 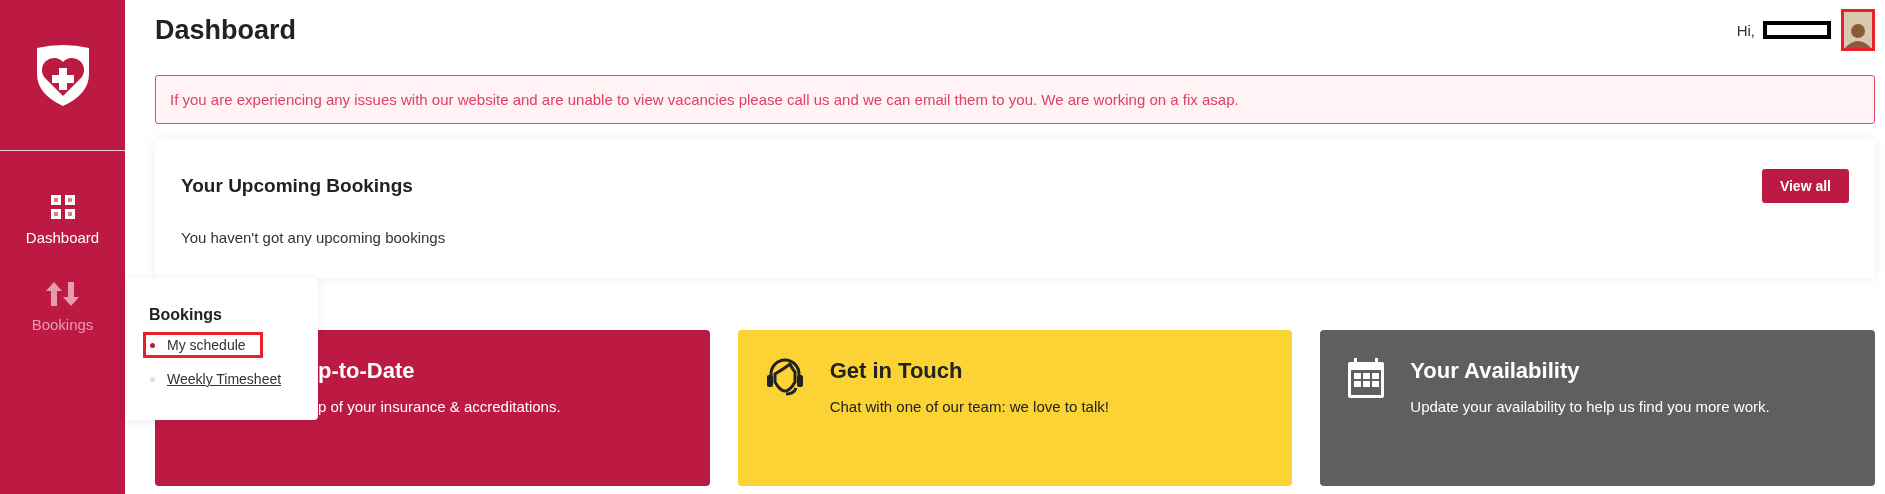 What do you see at coordinates (1858, 35) in the screenshot?
I see `person-silhouette-icon` at bounding box center [1858, 35].